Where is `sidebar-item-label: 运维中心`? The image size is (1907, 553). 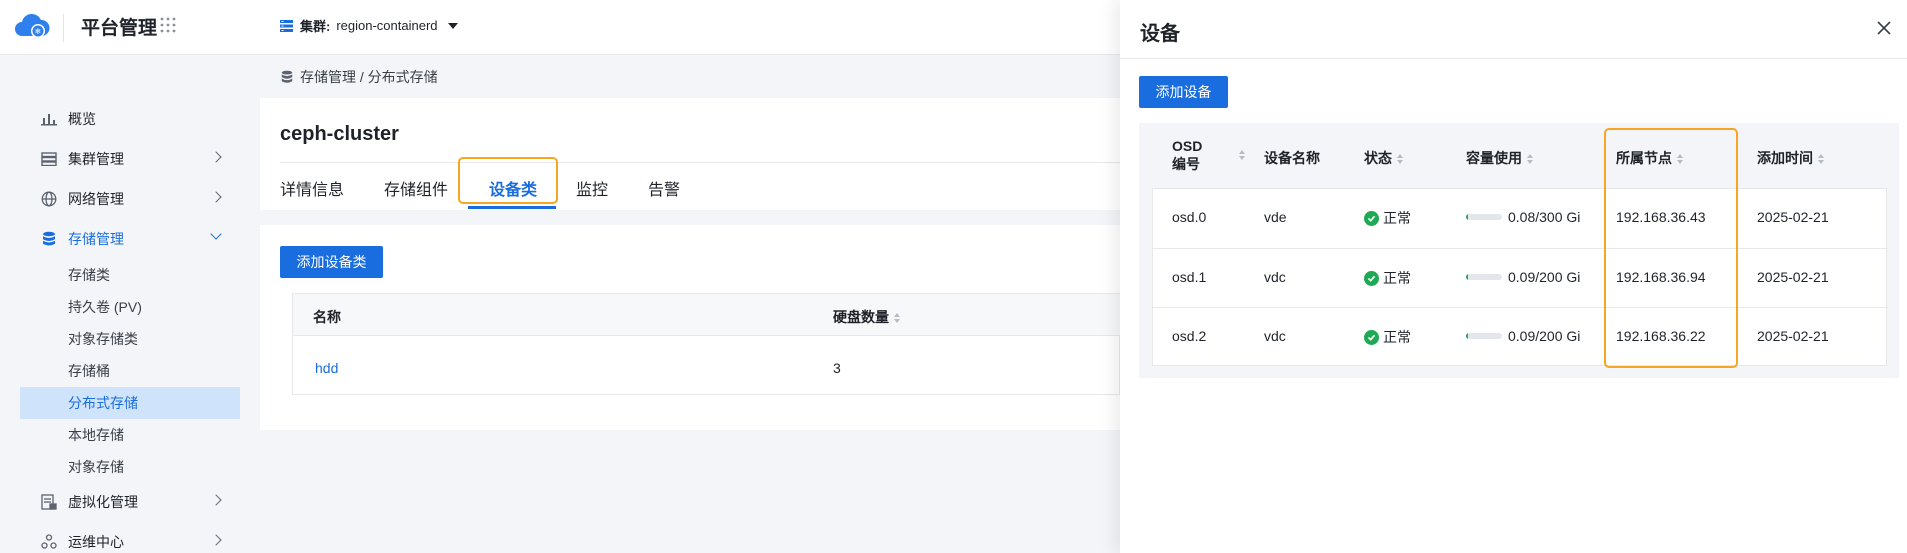
sidebar-item-label: 运维中心 is located at coordinates (96, 542).